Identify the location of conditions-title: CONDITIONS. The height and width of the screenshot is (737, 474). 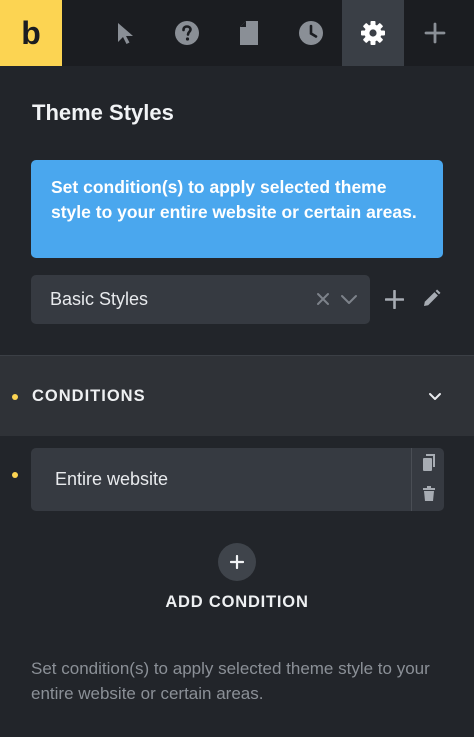
(89, 396).